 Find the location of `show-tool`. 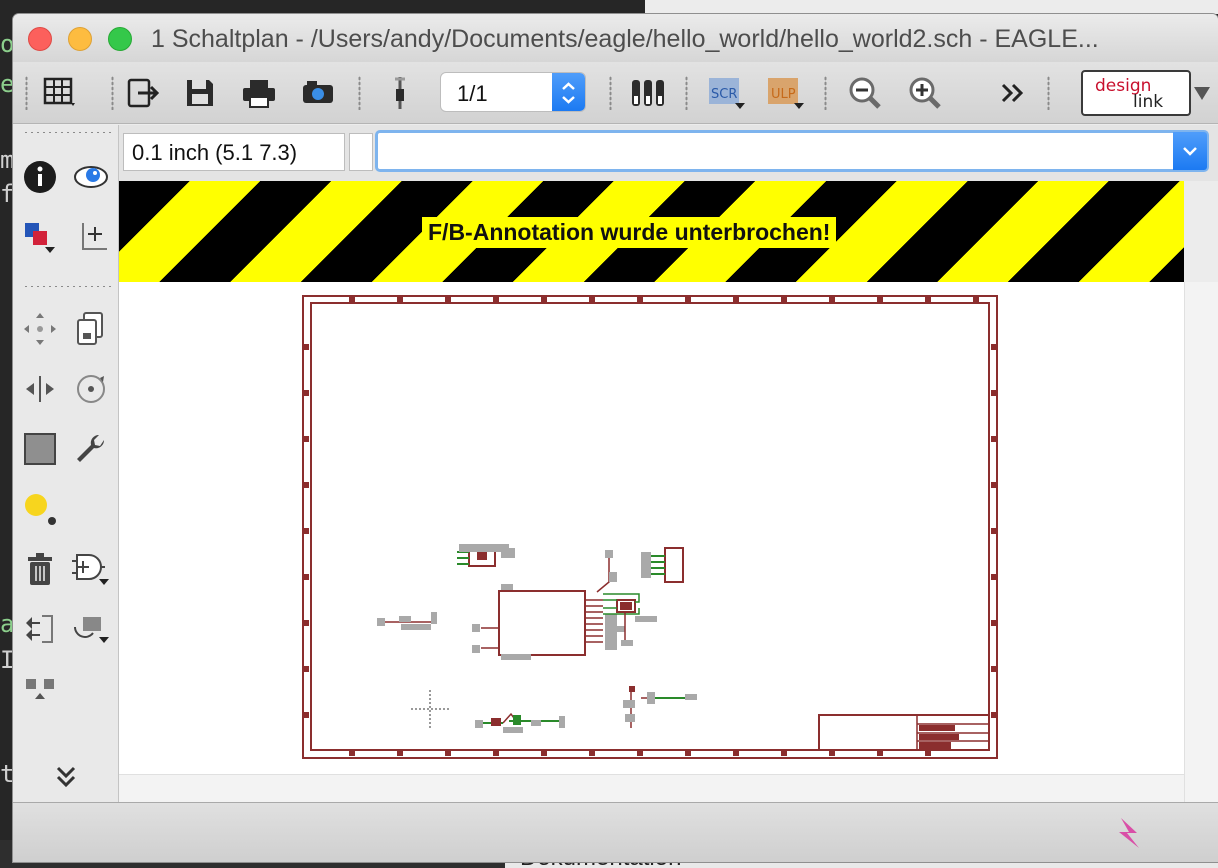

show-tool is located at coordinates (91, 177).